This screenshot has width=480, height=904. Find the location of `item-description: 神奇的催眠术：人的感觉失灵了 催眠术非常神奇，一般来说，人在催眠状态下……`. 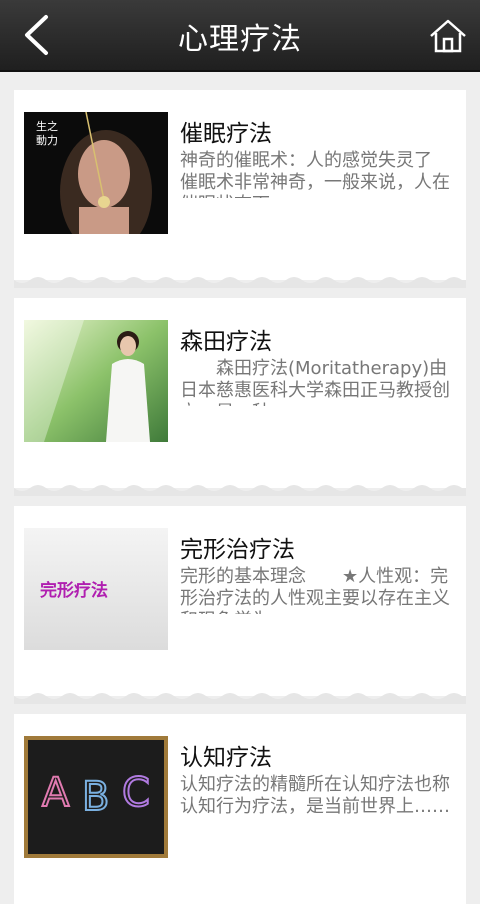

item-description: 神奇的催眠术：人的感觉失灵了 催眠术非常神奇，一般来说，人在催眠状态下…… is located at coordinates (318, 174).